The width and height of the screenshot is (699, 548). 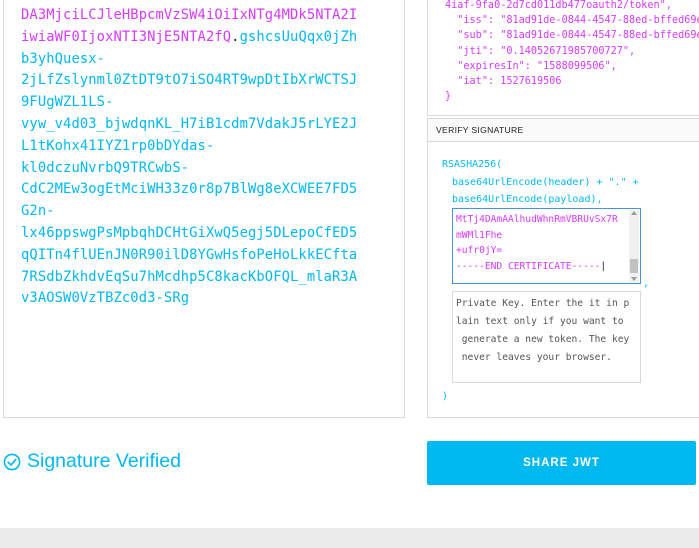 I want to click on encoded-signature-line: G2n-, so click(x=38, y=211).